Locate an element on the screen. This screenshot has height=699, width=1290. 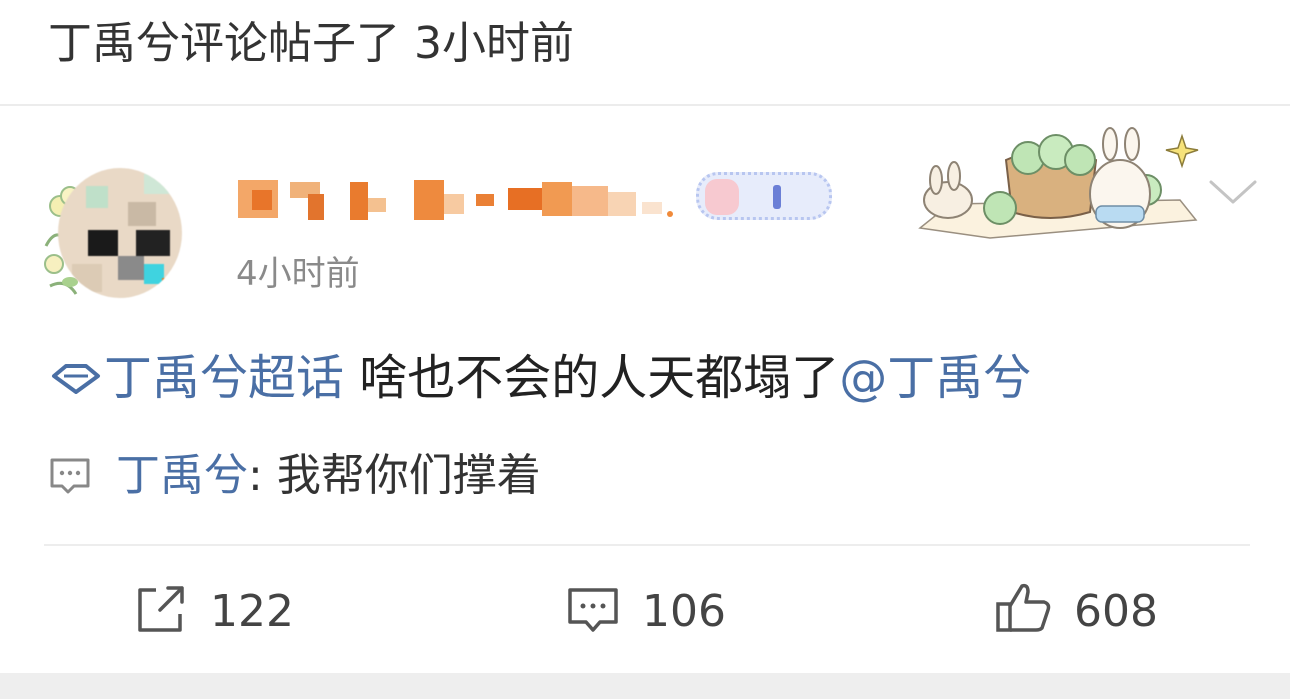
post-text: 丁禹兮超话 啥也不会的人天都塌了@丁禹兮 is located at coordinates (648, 378).